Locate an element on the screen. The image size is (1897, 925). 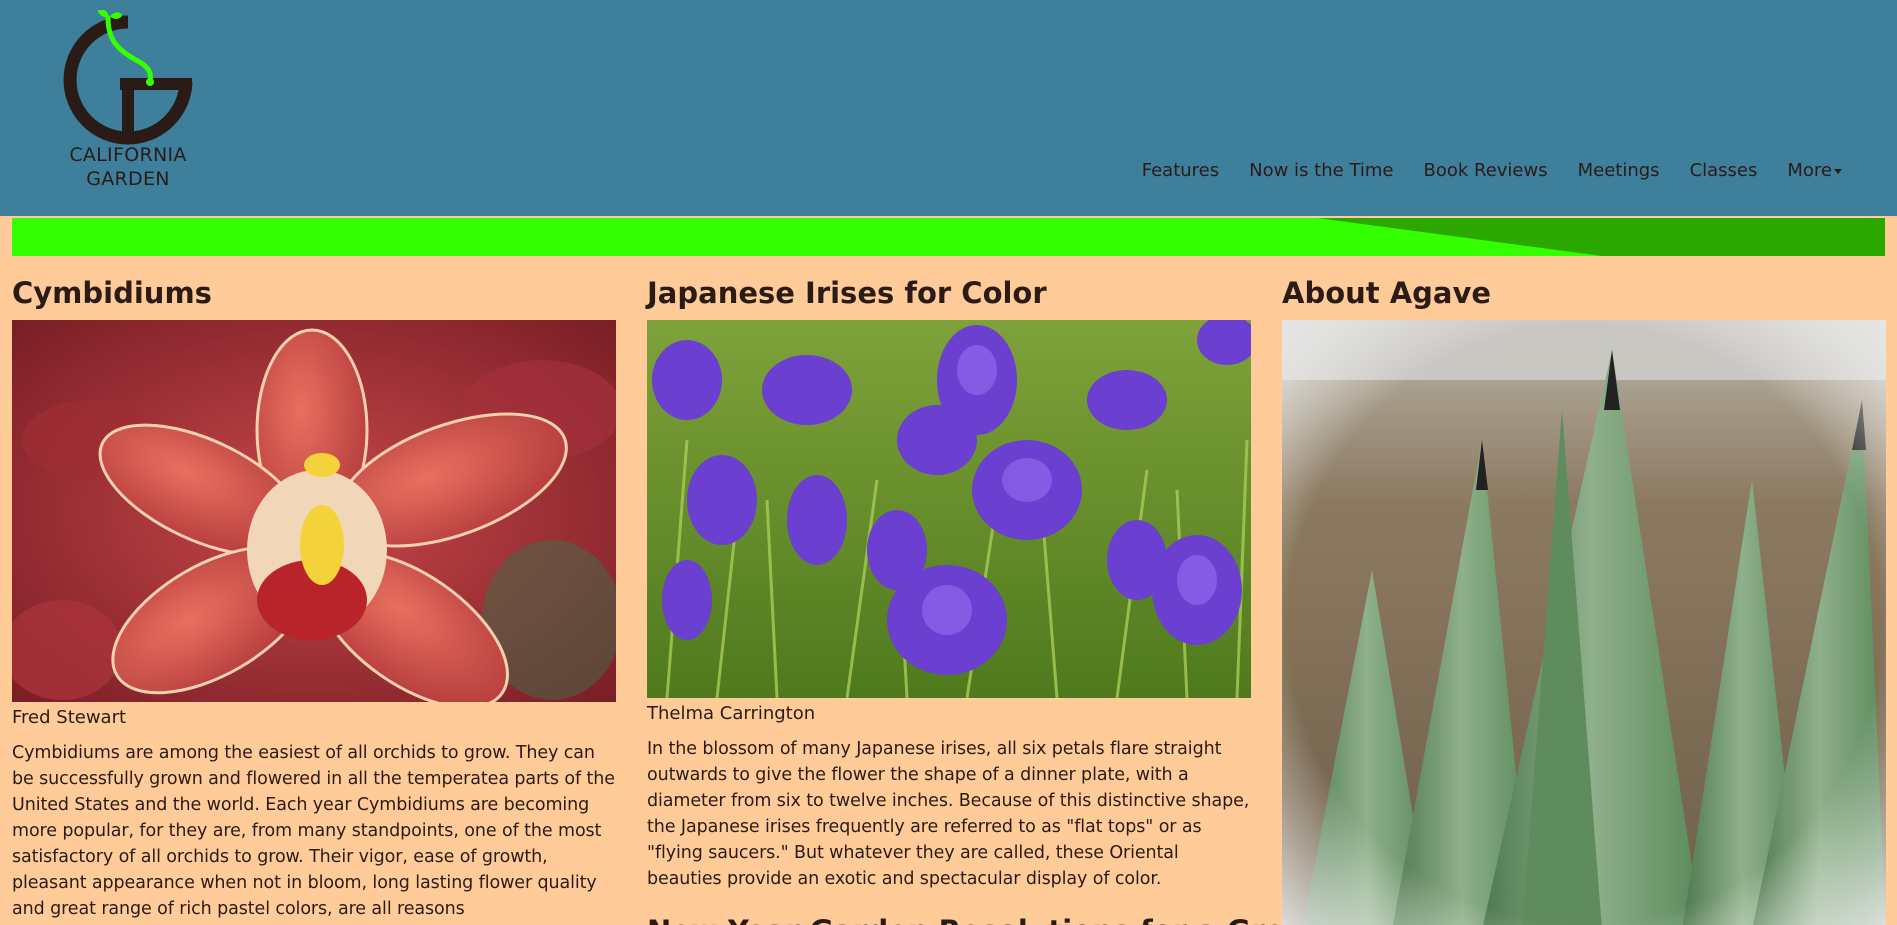
purple-iris-photo is located at coordinates (949, 509).